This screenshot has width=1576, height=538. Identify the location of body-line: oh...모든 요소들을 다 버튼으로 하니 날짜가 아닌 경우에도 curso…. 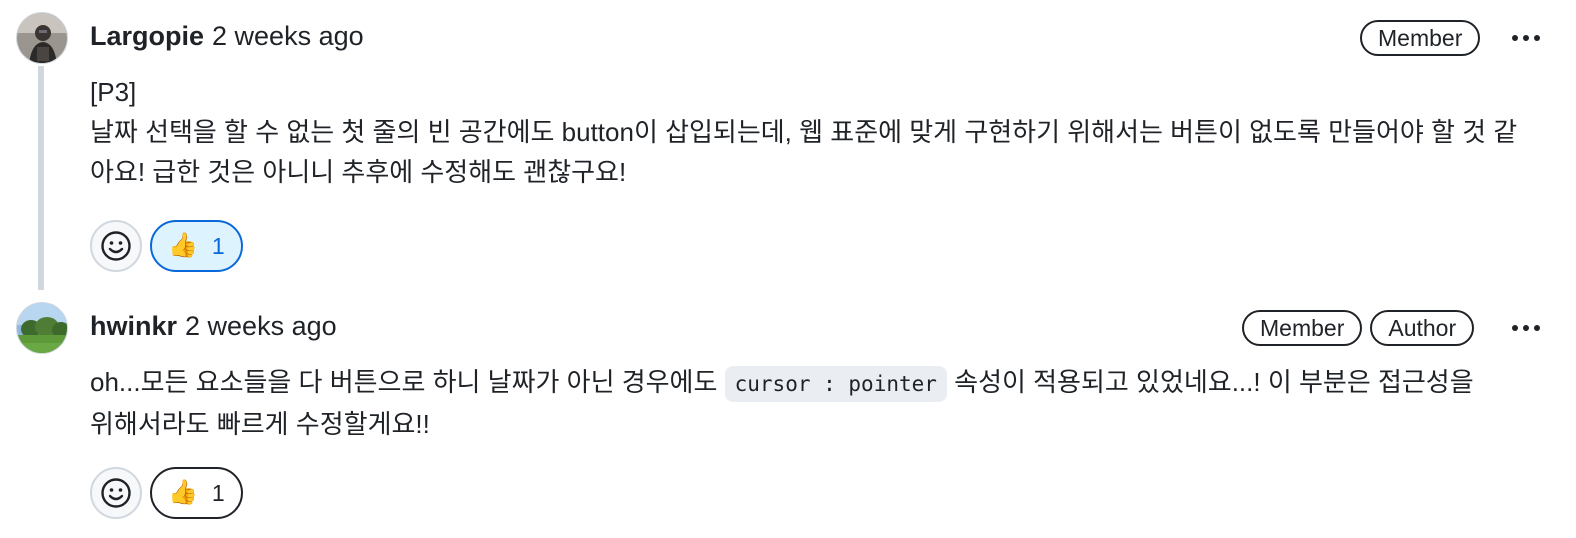
(825, 383).